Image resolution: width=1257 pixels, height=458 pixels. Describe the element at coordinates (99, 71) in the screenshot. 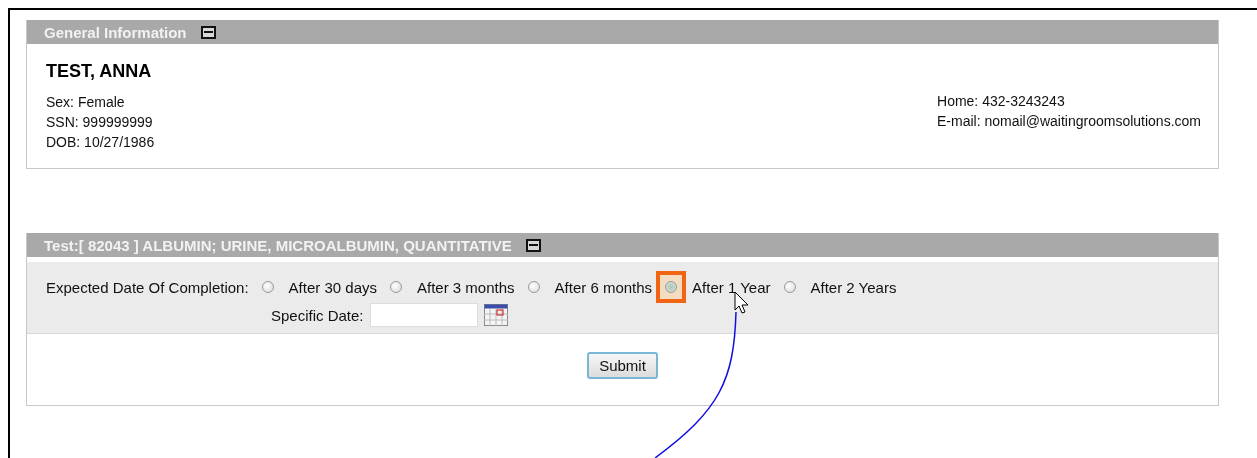

I see `patient-name: TEST, ANNA` at that location.